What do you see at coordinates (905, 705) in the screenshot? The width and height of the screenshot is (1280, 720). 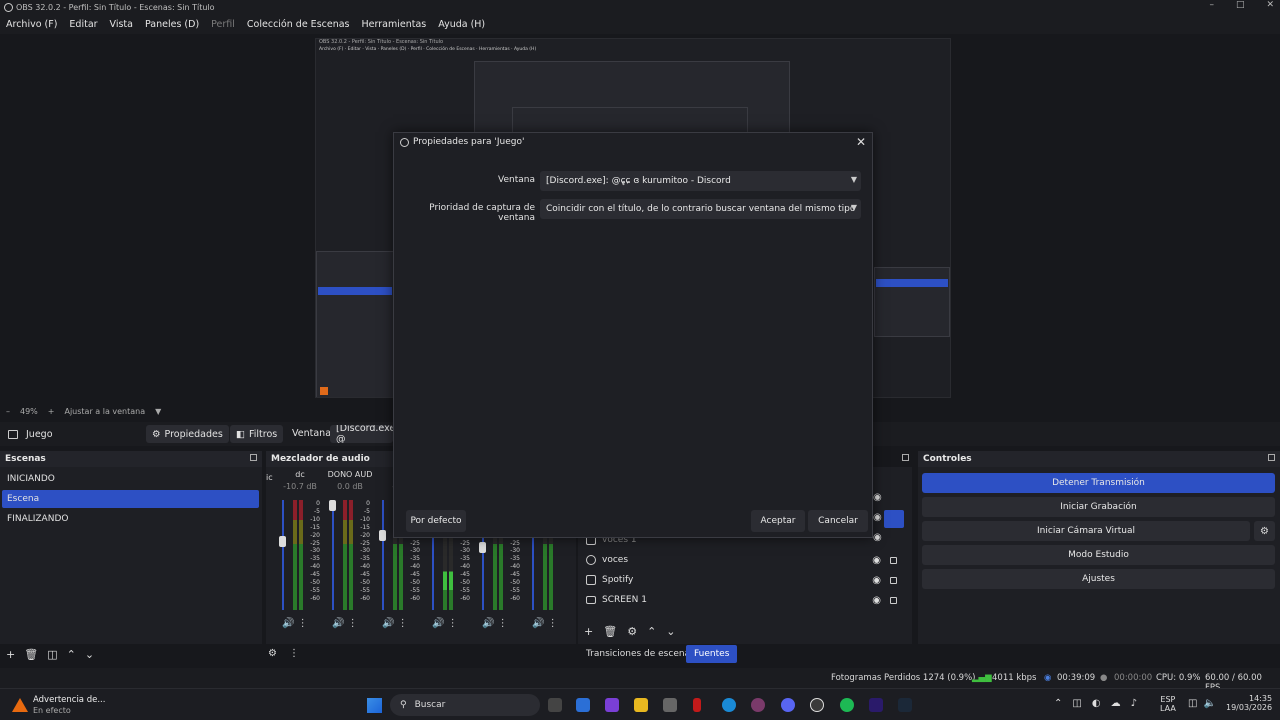 I see `steam-icon` at bounding box center [905, 705].